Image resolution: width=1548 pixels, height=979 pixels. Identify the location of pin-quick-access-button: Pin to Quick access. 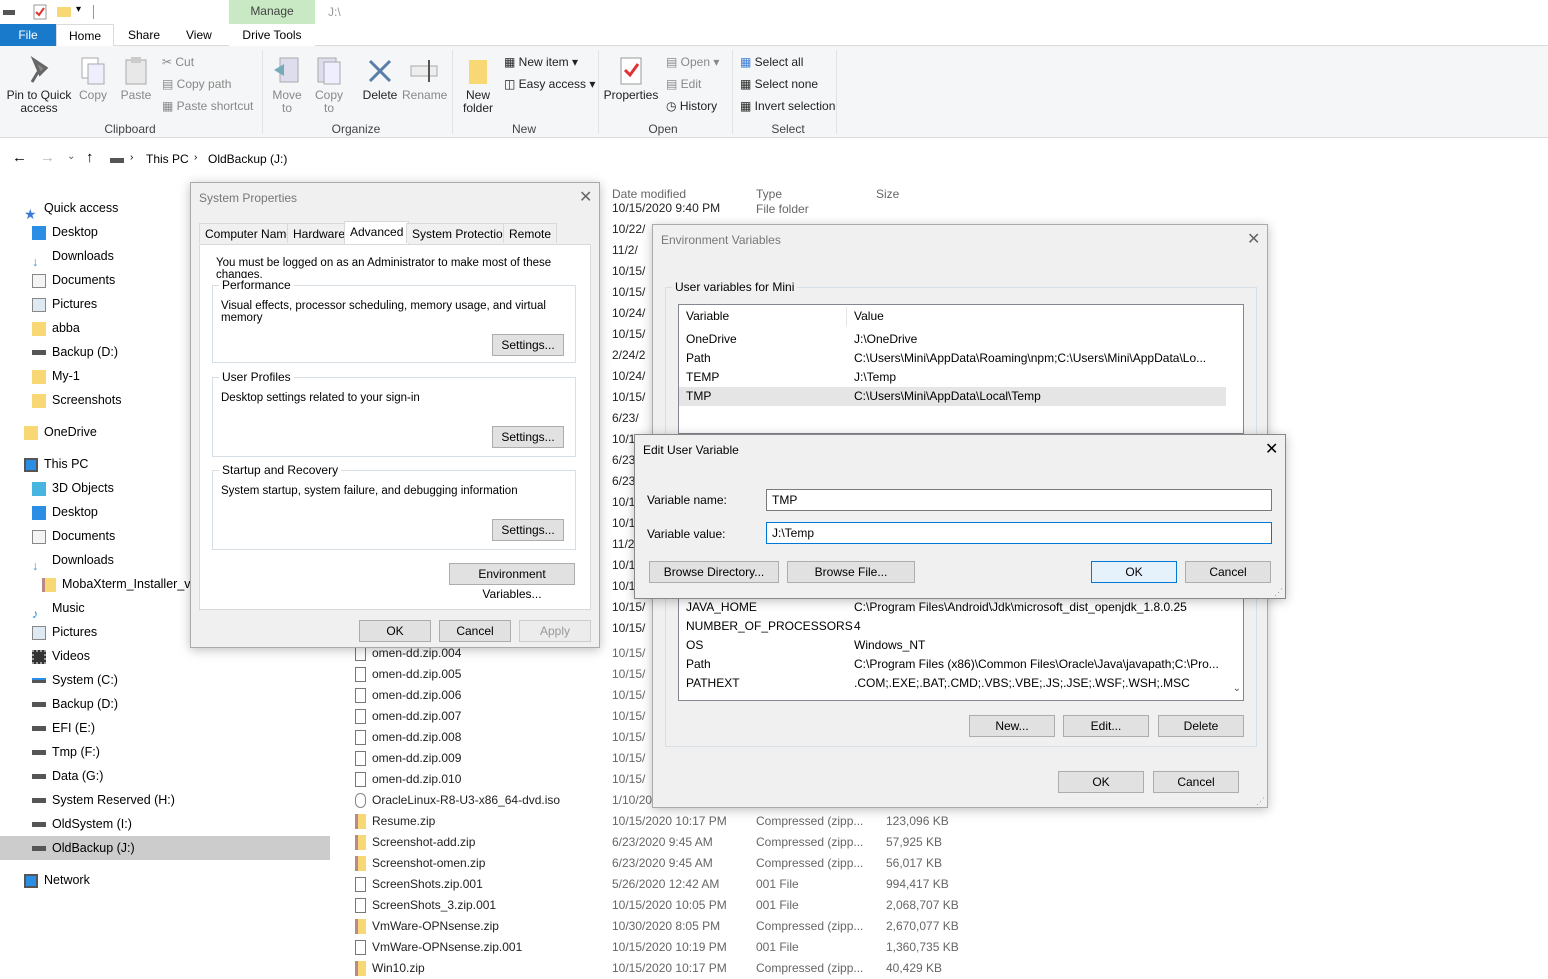
(39, 85).